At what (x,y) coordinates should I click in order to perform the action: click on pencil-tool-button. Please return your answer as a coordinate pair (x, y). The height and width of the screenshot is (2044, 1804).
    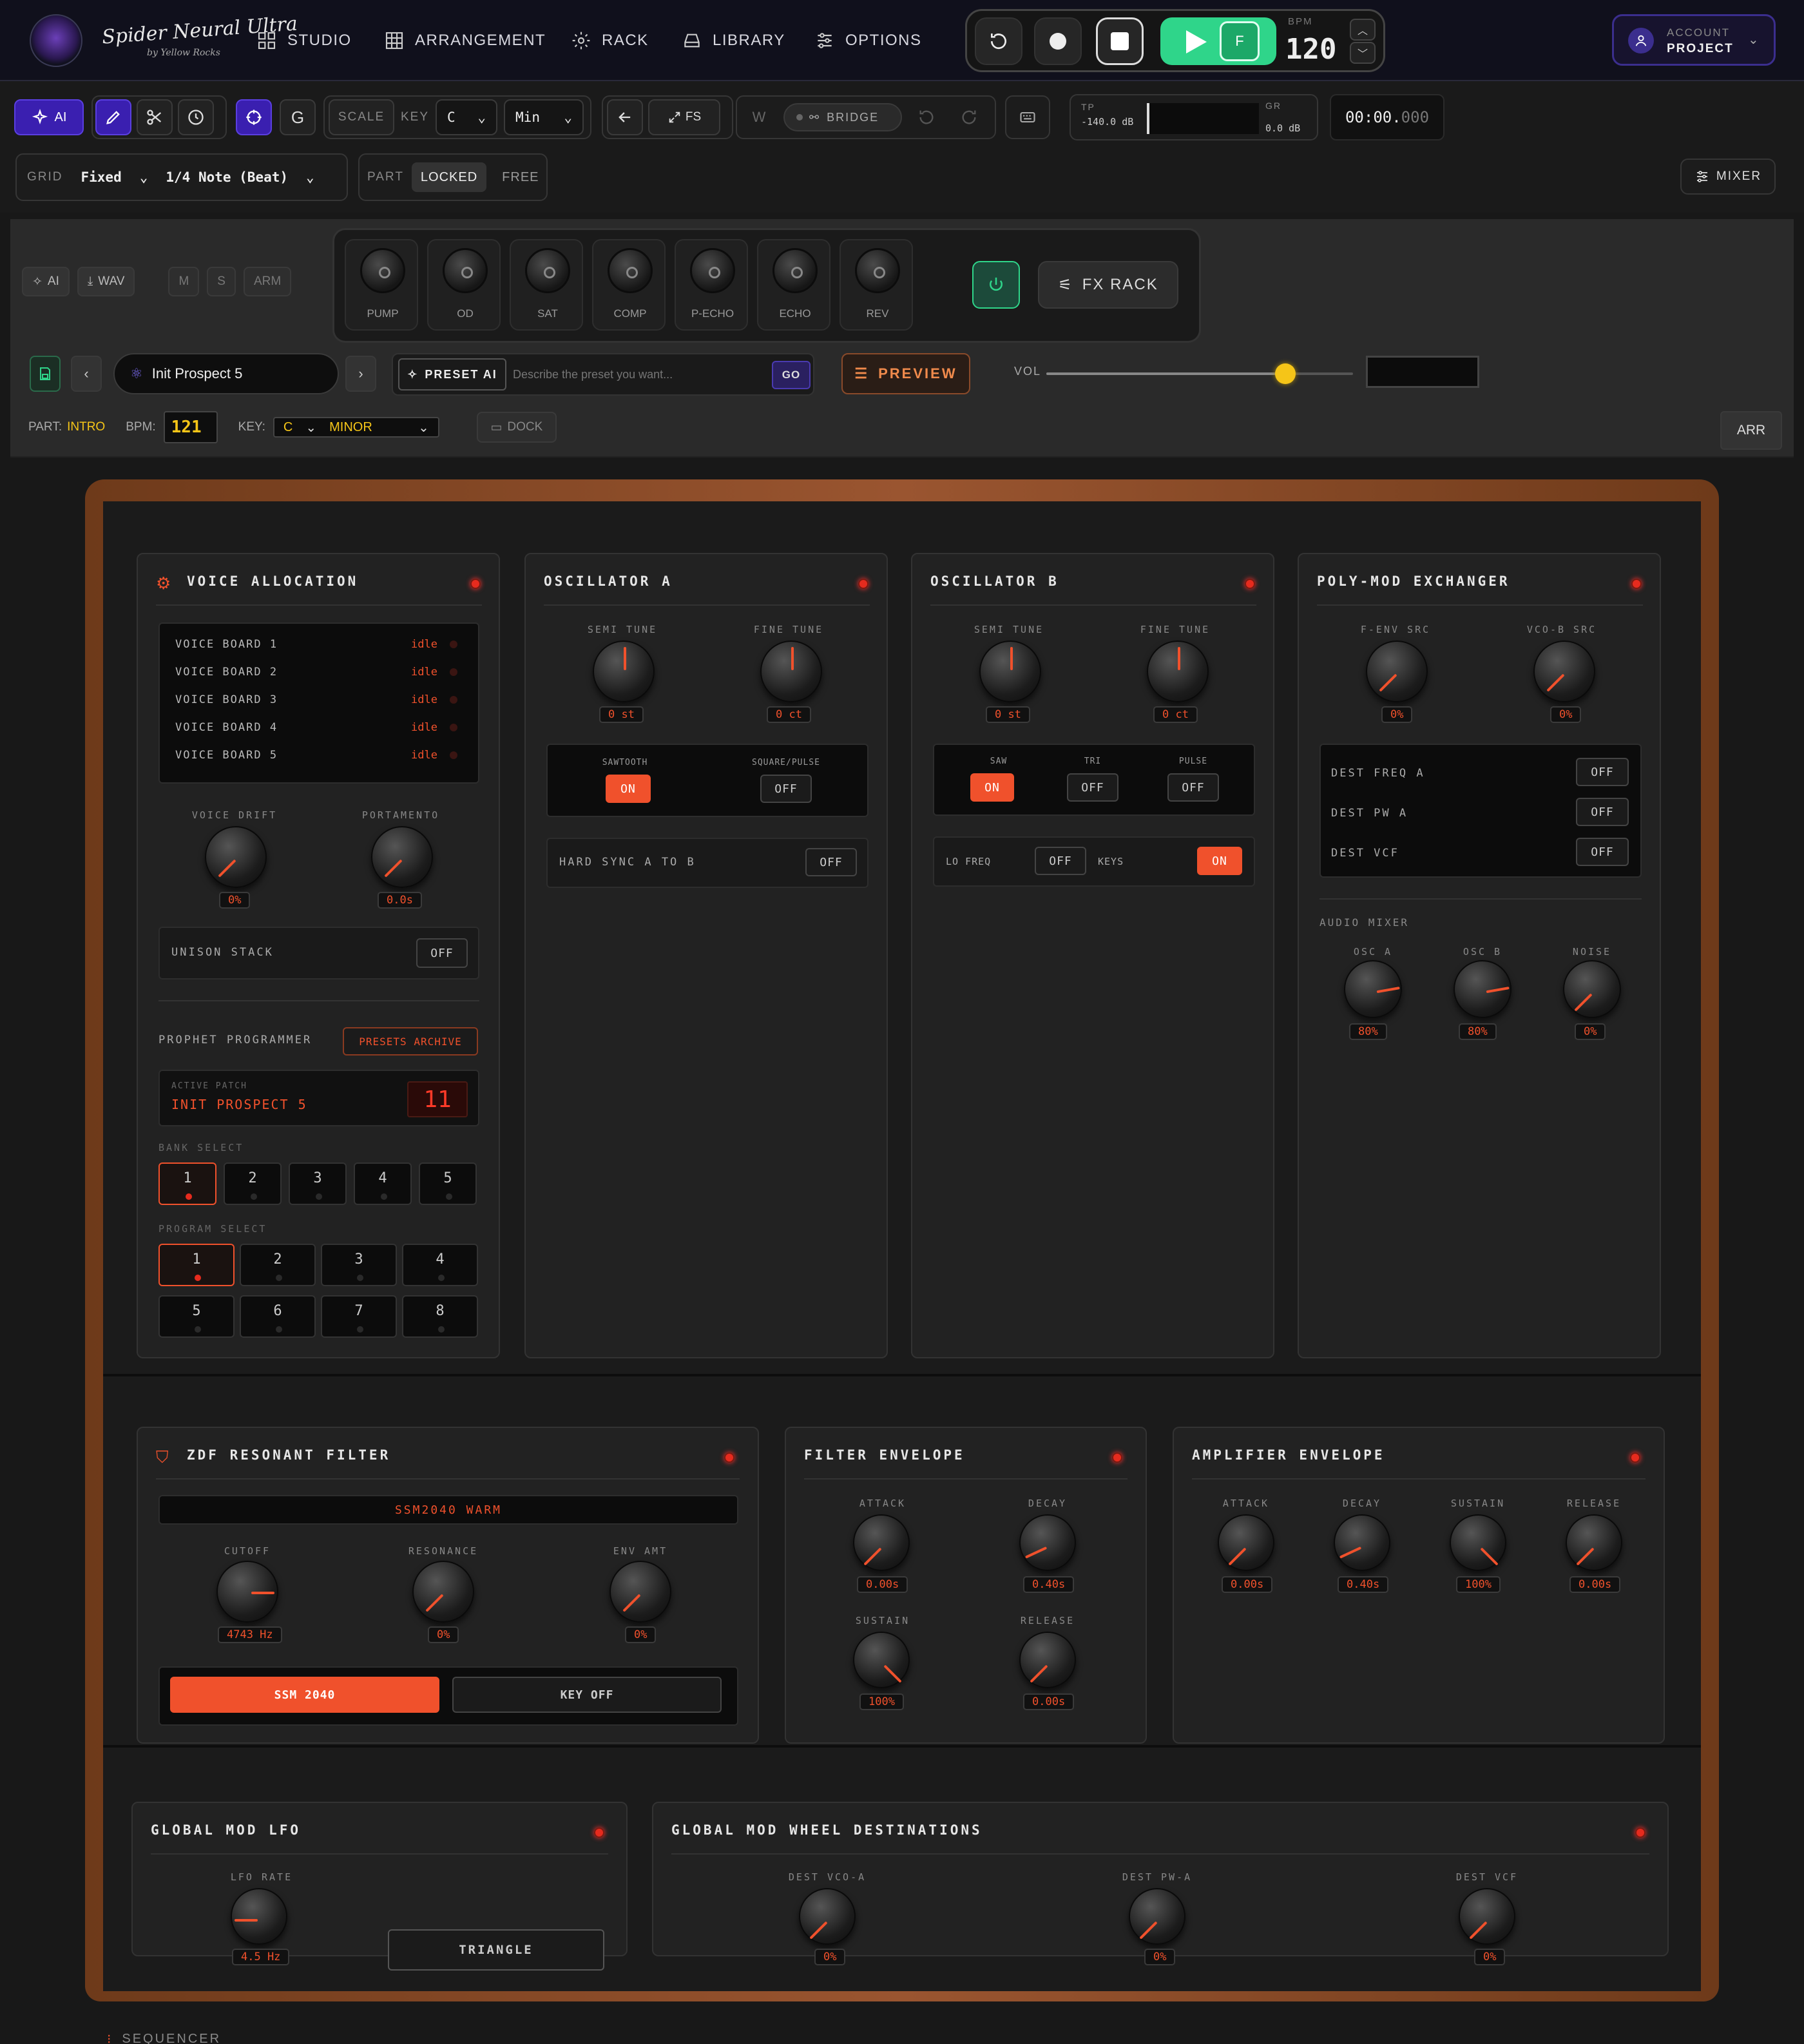
    Looking at the image, I should click on (113, 117).